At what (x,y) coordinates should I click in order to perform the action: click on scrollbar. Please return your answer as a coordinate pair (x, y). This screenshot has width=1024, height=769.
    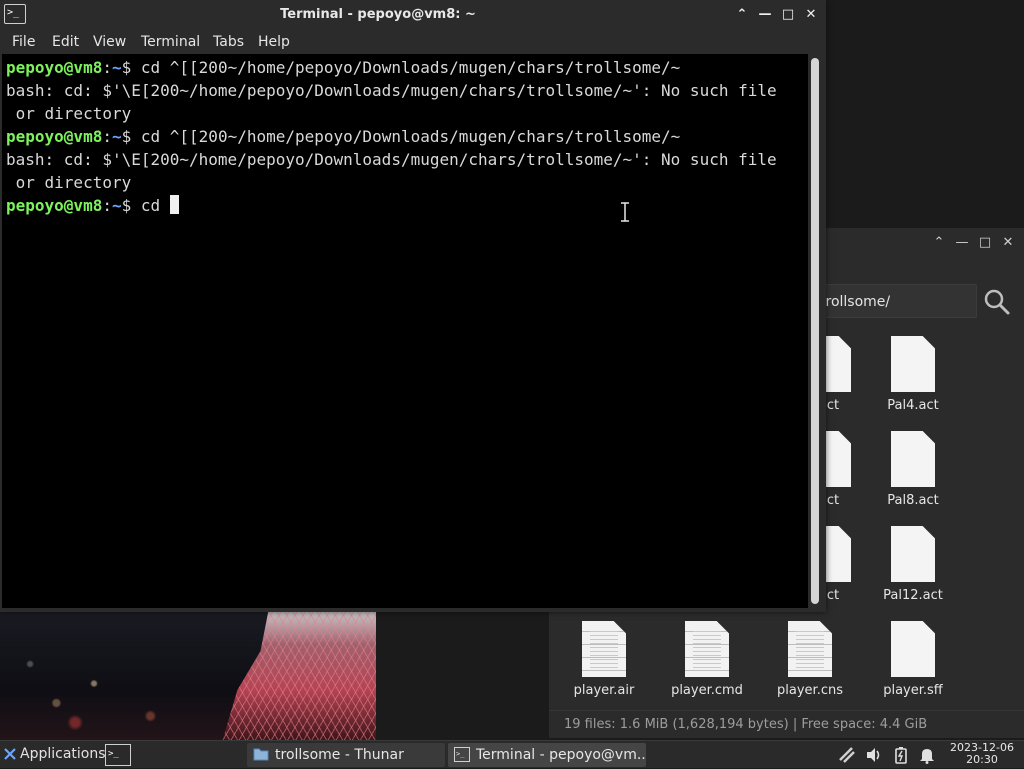
    Looking at the image, I should click on (816, 331).